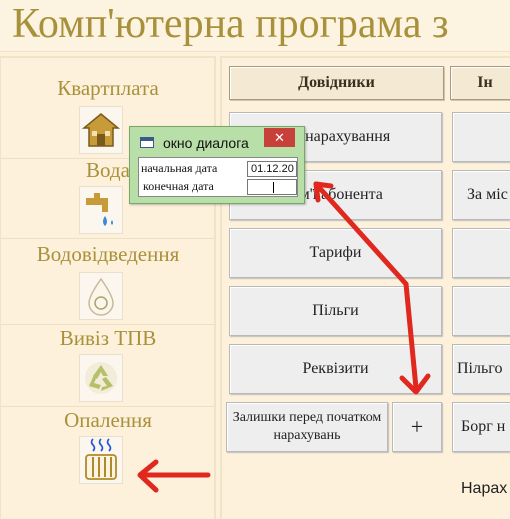 Image resolution: width=510 pixels, height=519 pixels. Describe the element at coordinates (481, 195) in the screenshot. I see `by-place-button: За міс` at that location.